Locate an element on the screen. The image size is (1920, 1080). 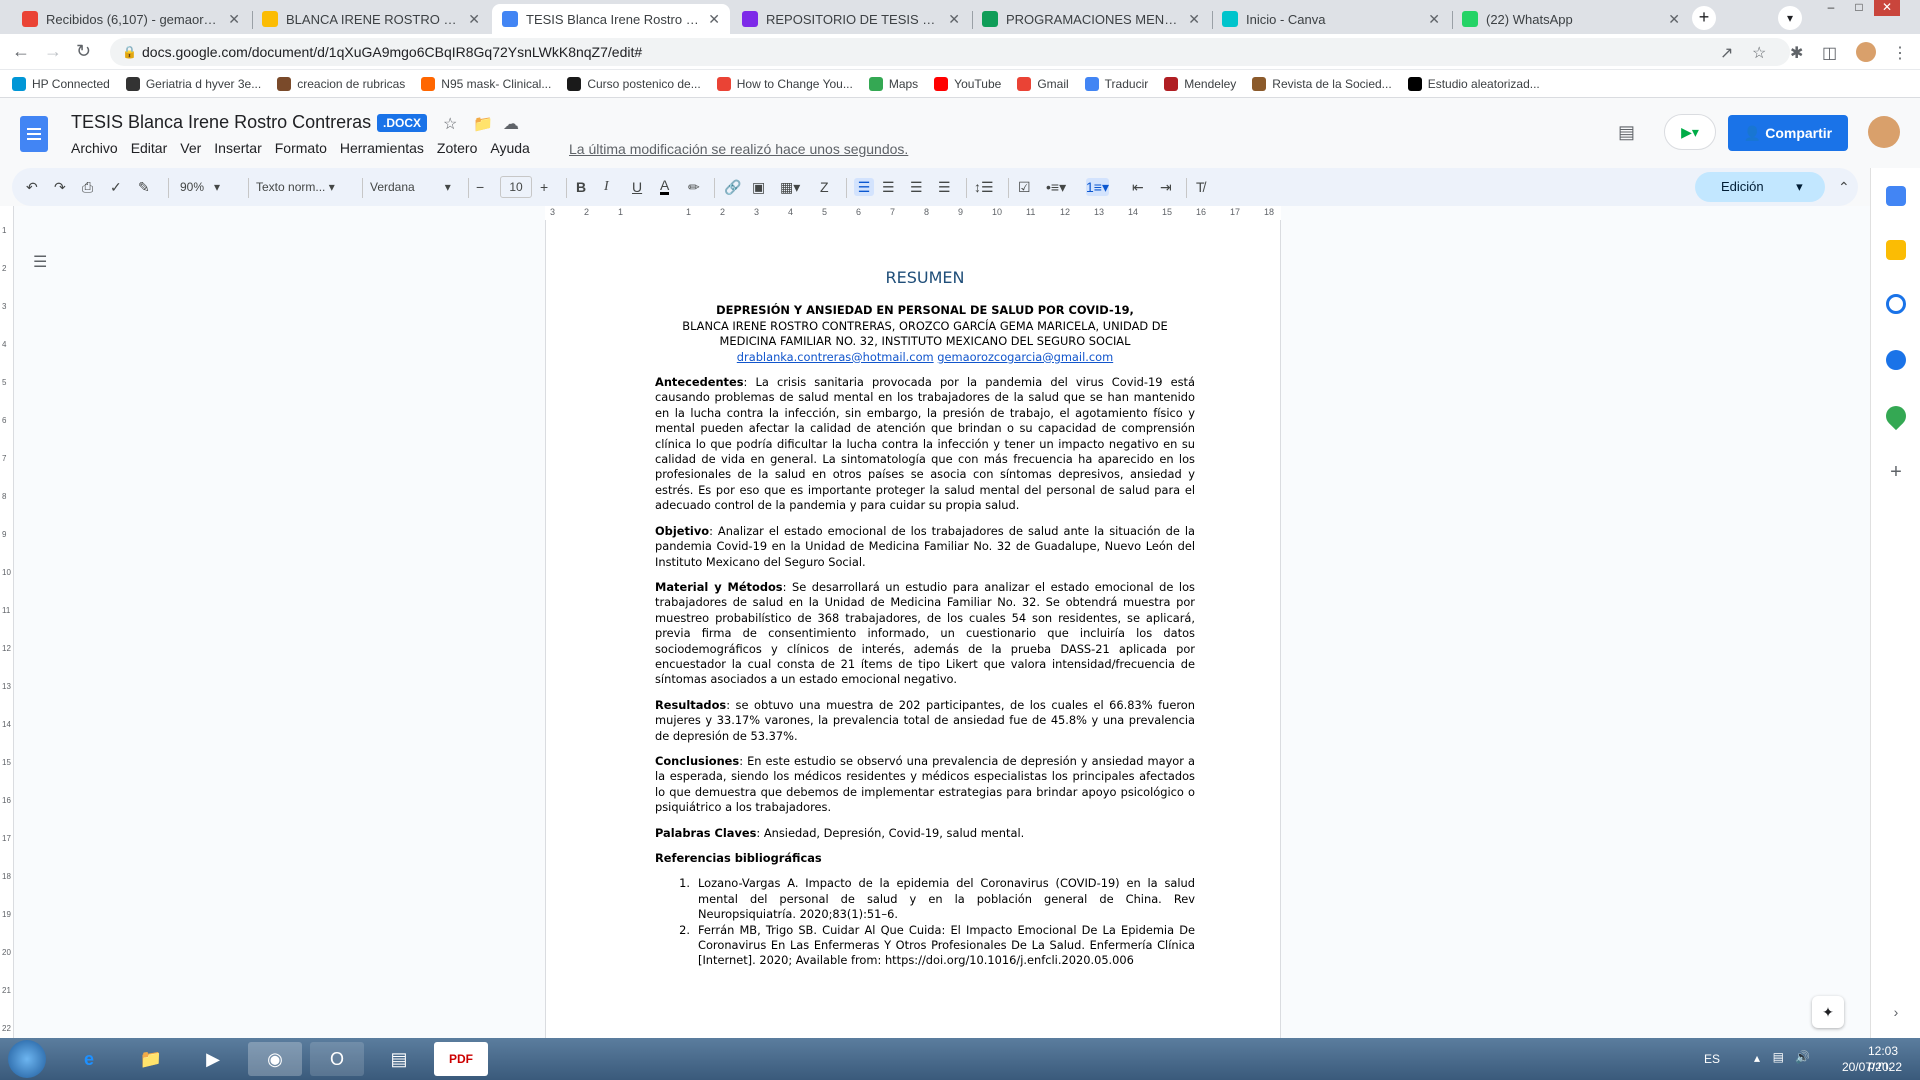
browser-tab: TESIS Blanca Irene Rostro Contreras ✕ is located at coordinates (611, 19).